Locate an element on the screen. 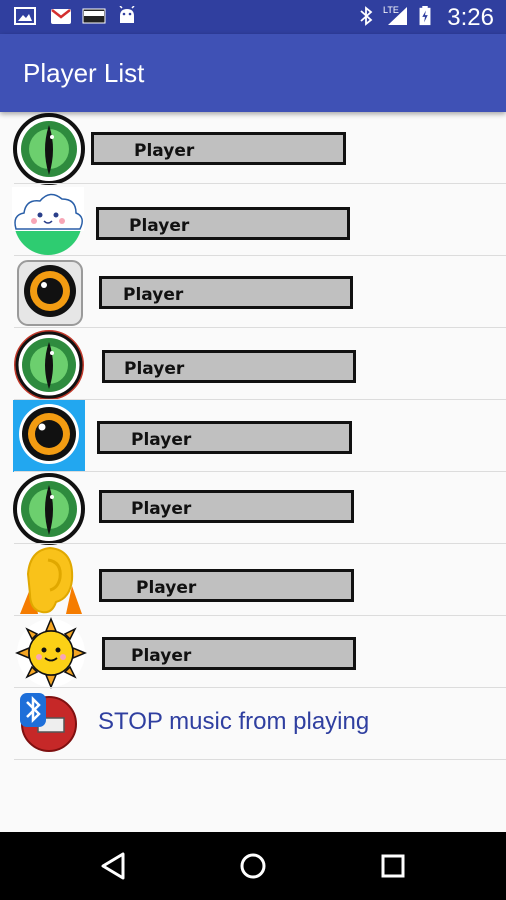 This screenshot has width=506, height=900. round-eye-blue-icon is located at coordinates (49, 436).